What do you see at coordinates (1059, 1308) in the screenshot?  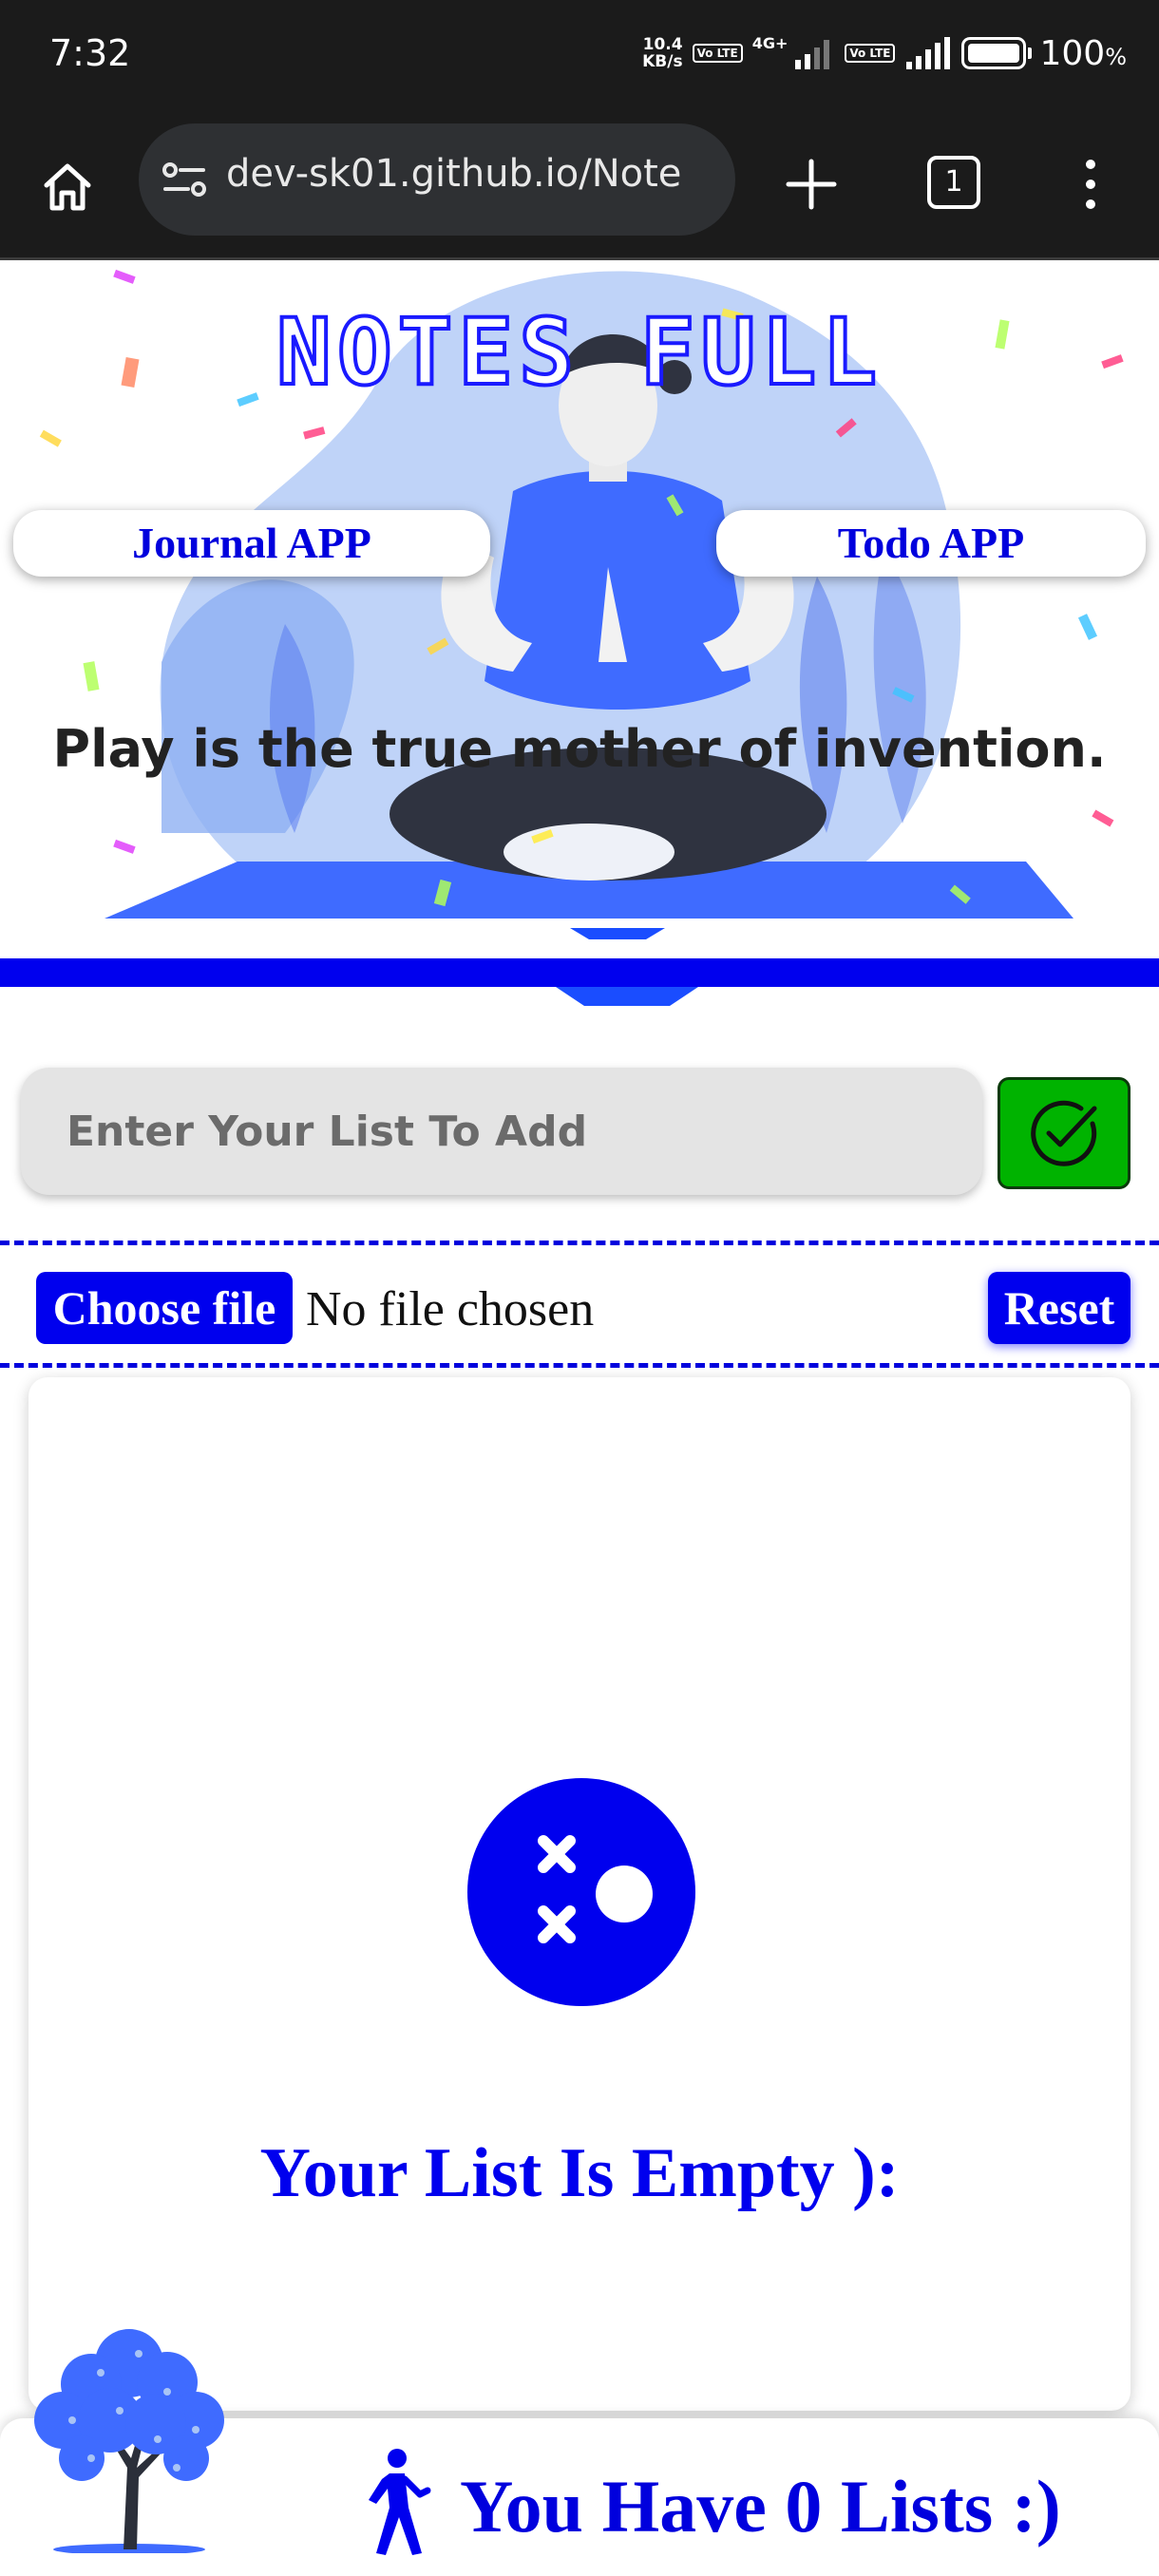 I see `reset-button: Reset` at bounding box center [1059, 1308].